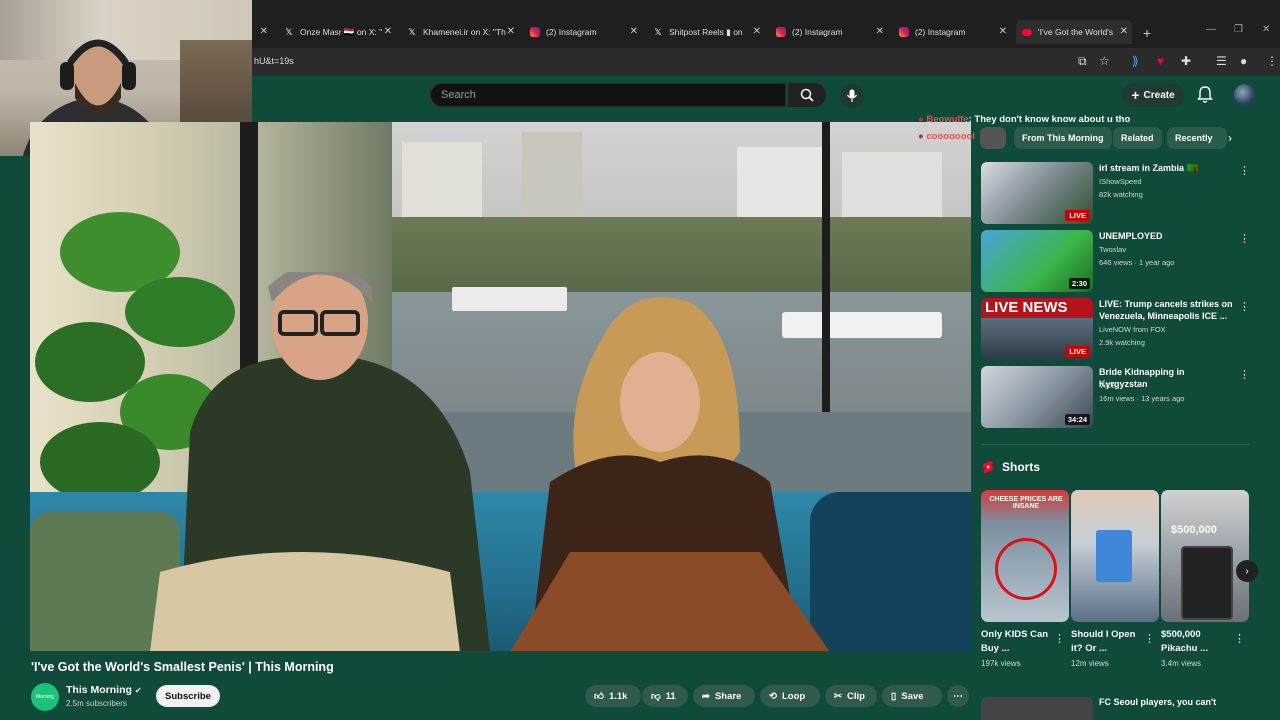  I want to click on short-thumbnail, so click(1115, 556).